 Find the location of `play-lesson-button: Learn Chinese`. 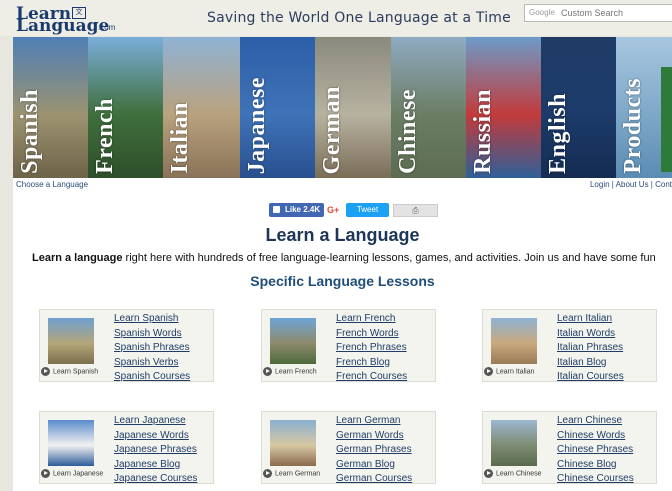

play-lesson-button: Learn Chinese is located at coordinates (520, 475).